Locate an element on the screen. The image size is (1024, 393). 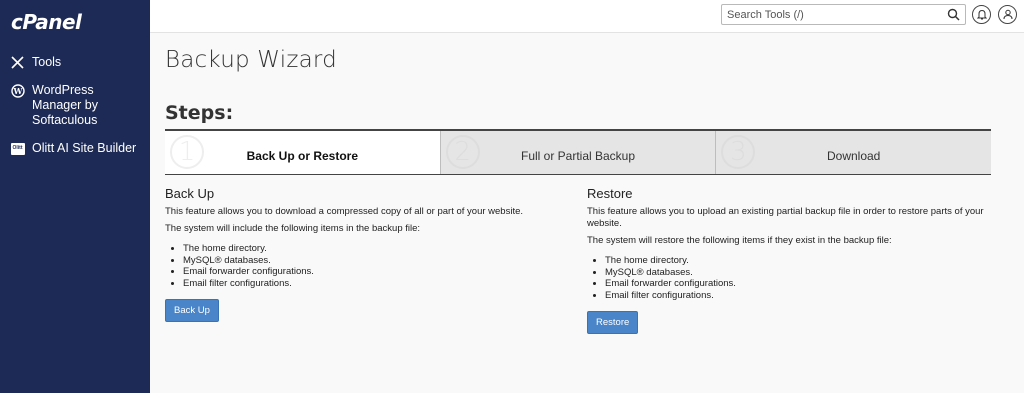
sidebar-item-wordpress-manager: W WordPress Manager by Softaculous is located at coordinates (75, 105).